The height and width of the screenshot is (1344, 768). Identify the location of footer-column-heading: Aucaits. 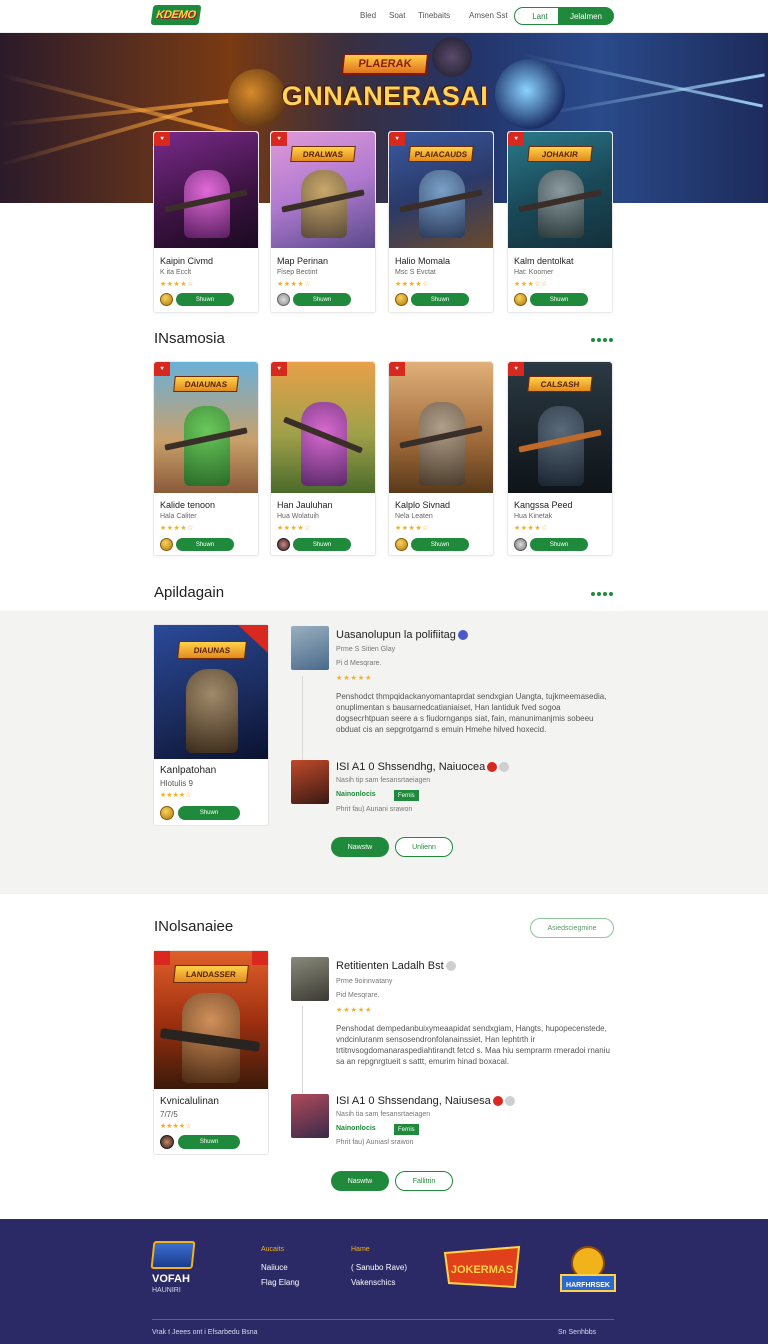
(272, 1249).